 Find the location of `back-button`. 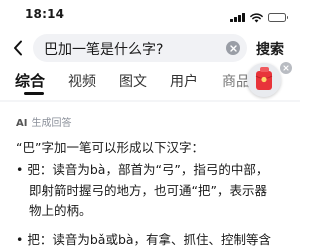

back-button is located at coordinates (18, 48).